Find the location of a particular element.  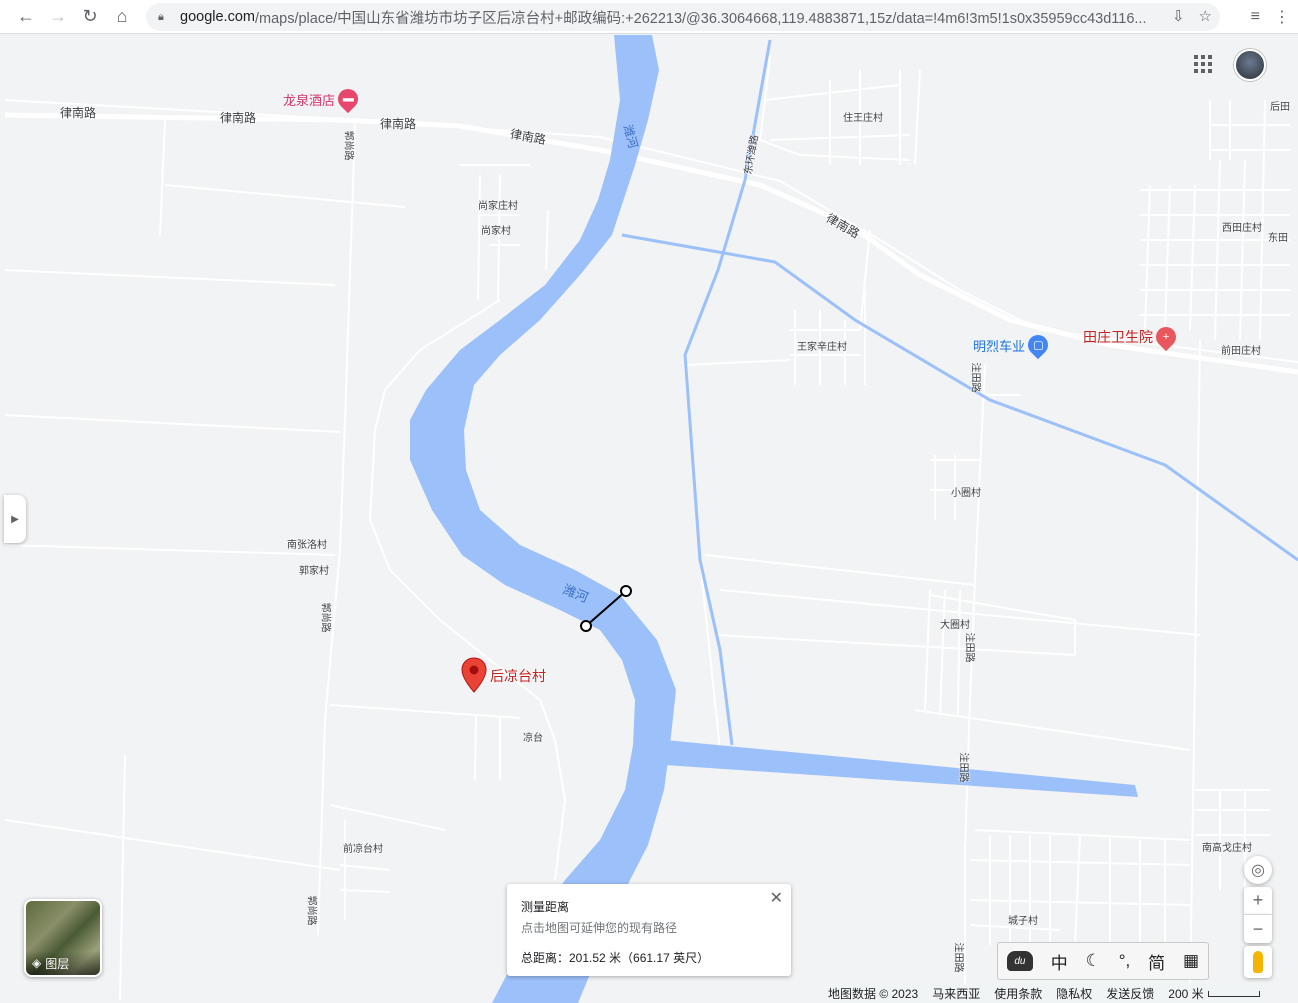

close-icon: ✕ is located at coordinates (776, 898).